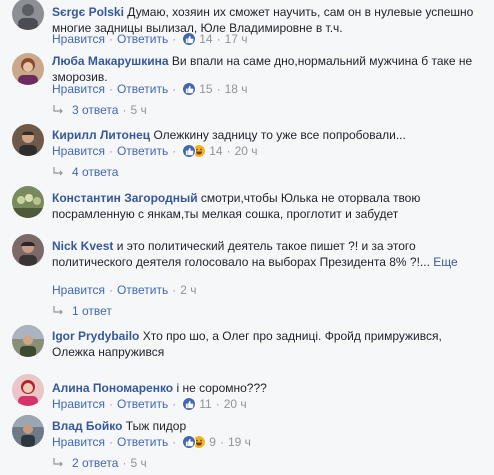 This screenshot has height=475, width=494. What do you see at coordinates (95, 110) in the screenshot?
I see `replies-link: 3 ответа` at bounding box center [95, 110].